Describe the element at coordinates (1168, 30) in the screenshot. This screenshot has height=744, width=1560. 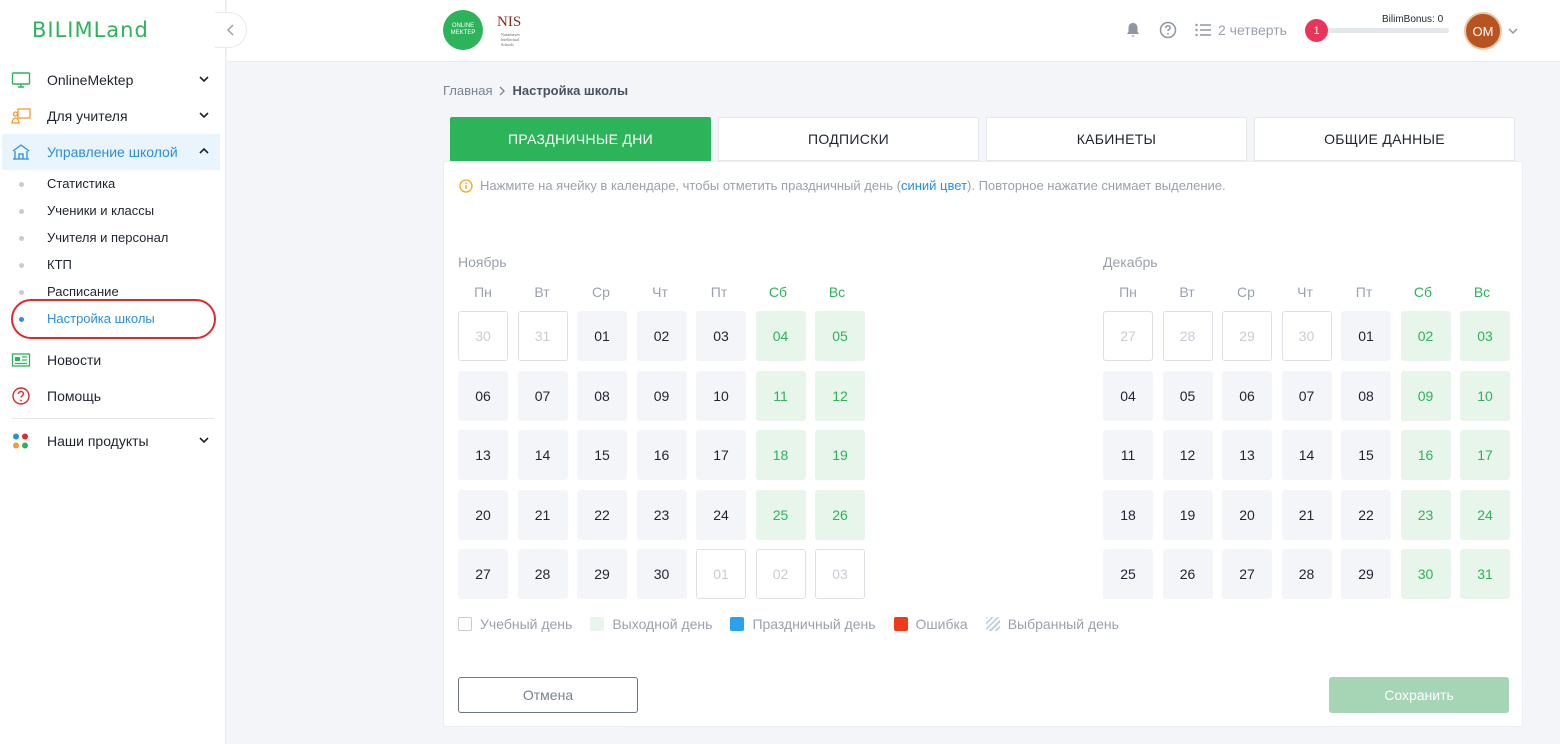
I see `help-circle-icon` at that location.